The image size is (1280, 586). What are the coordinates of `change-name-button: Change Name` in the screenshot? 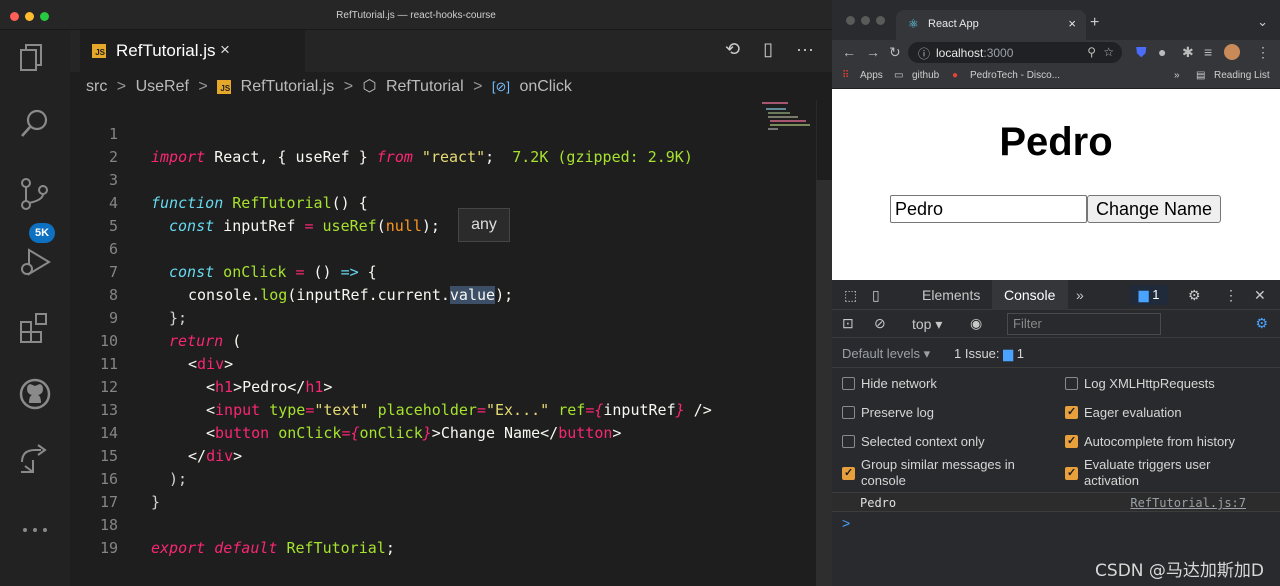 It's located at (1154, 209).